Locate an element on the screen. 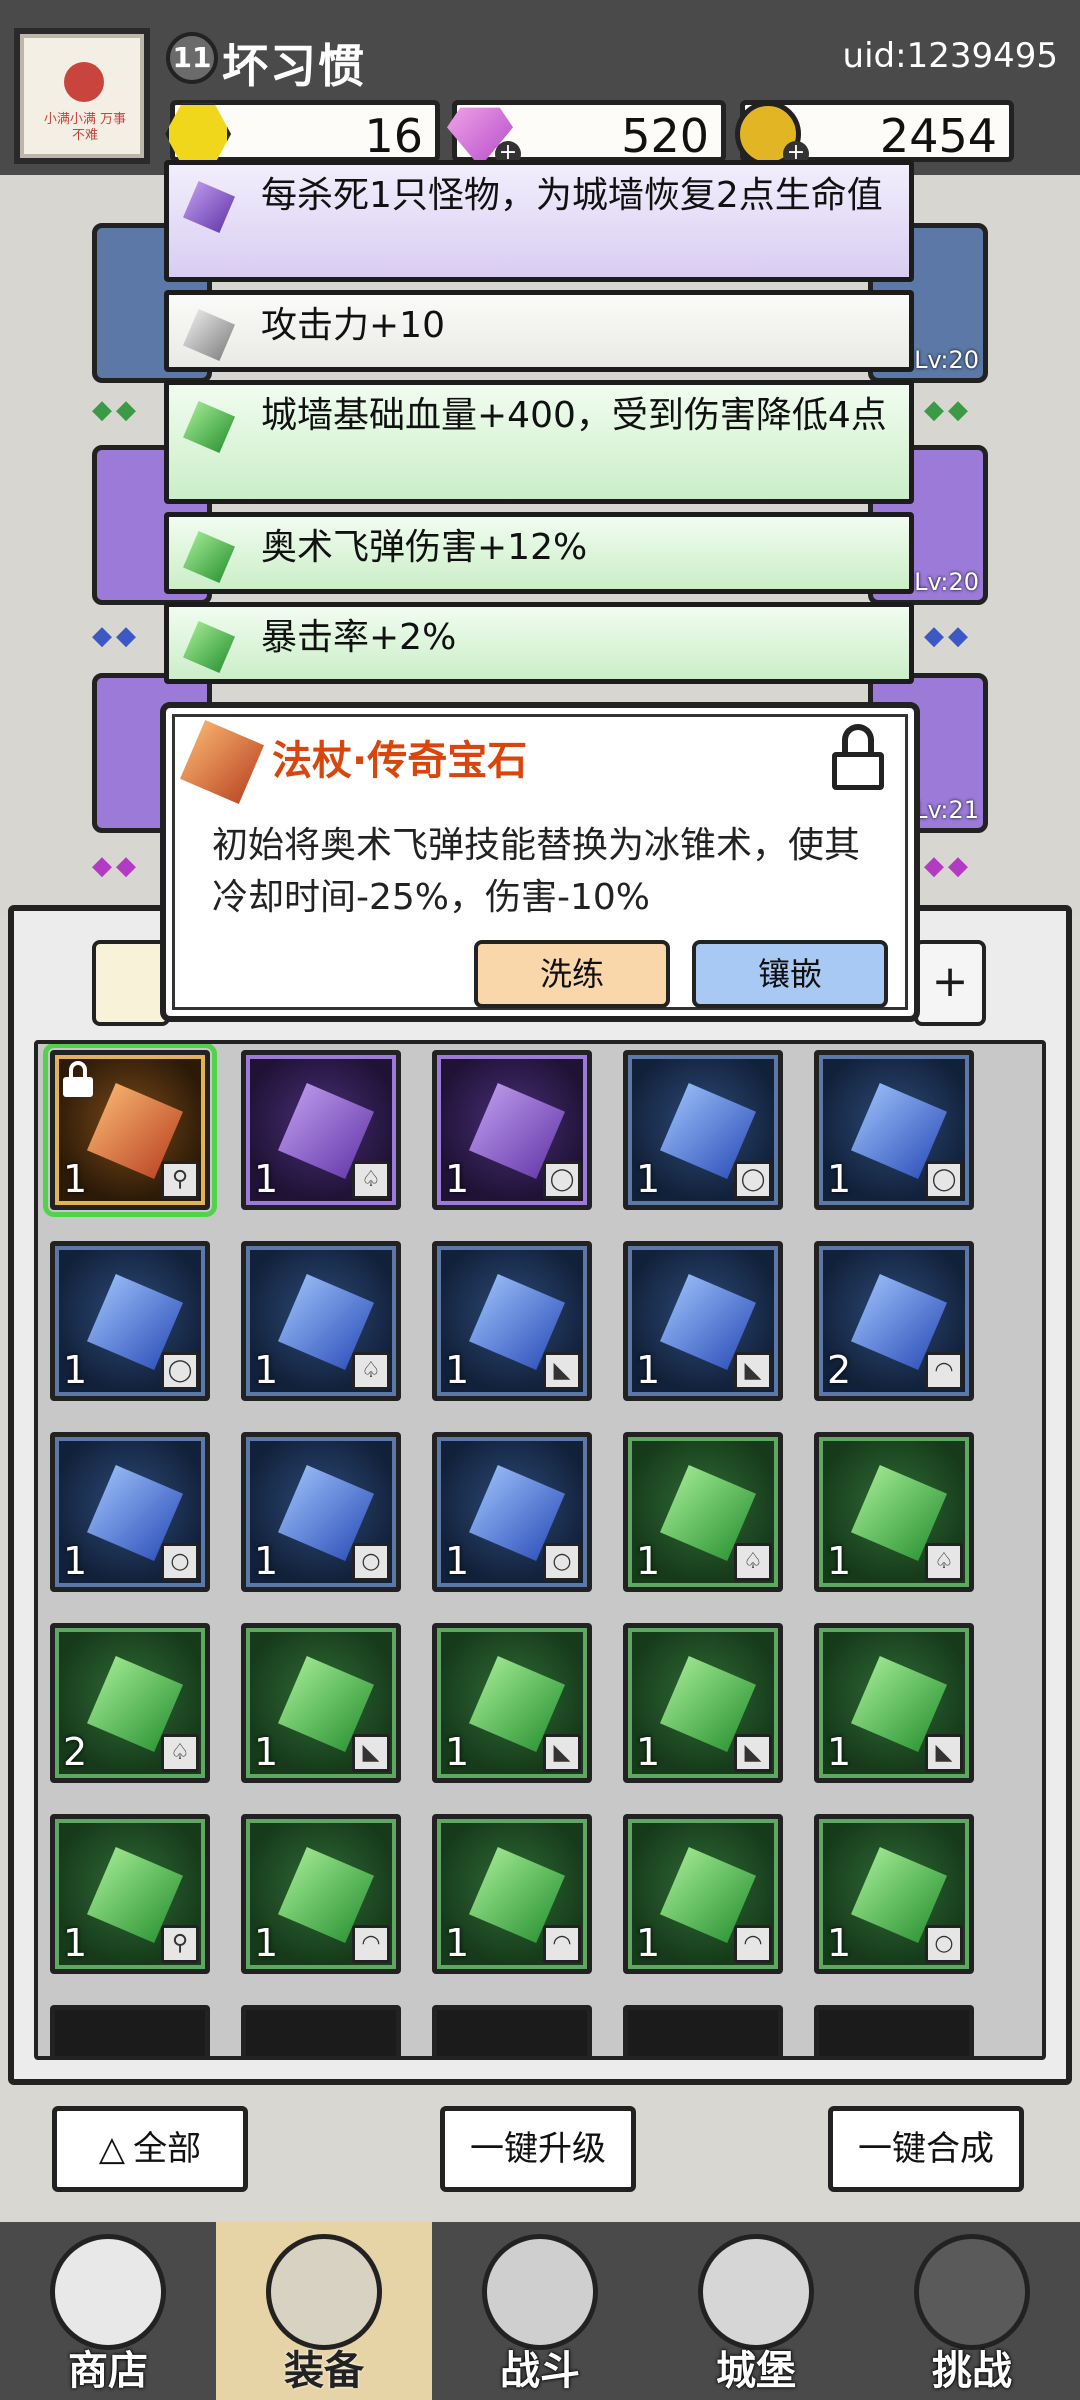 This screenshot has height=2400, width=1080. nav-castle: 城堡 is located at coordinates (756, 2311).